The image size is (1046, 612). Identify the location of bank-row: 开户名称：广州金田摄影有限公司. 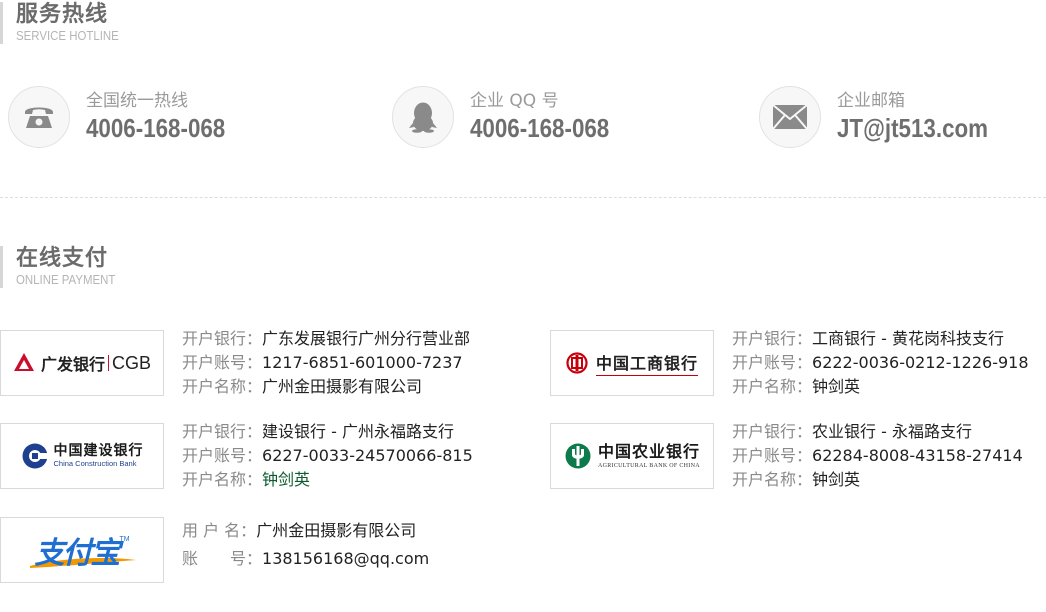
(302, 386).